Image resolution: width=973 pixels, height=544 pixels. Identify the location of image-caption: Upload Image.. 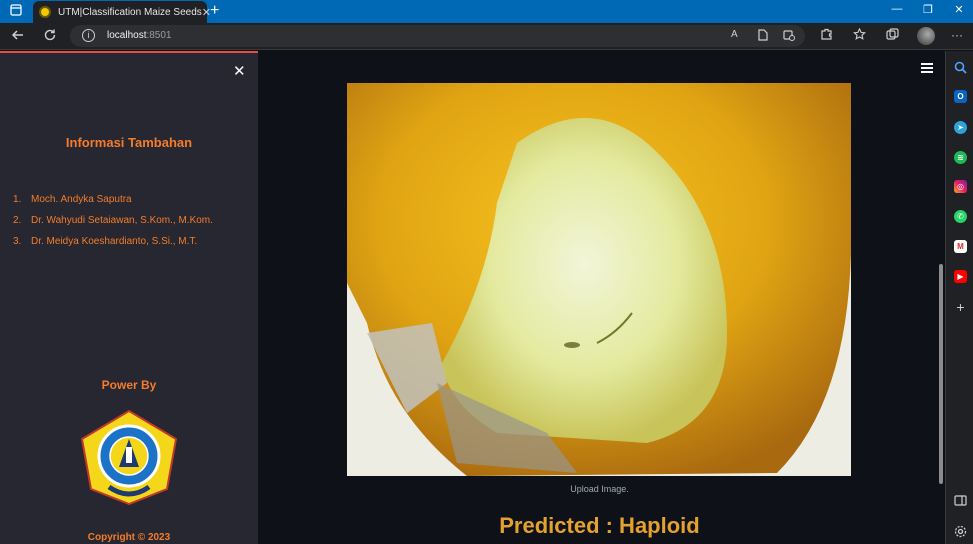
(599, 489).